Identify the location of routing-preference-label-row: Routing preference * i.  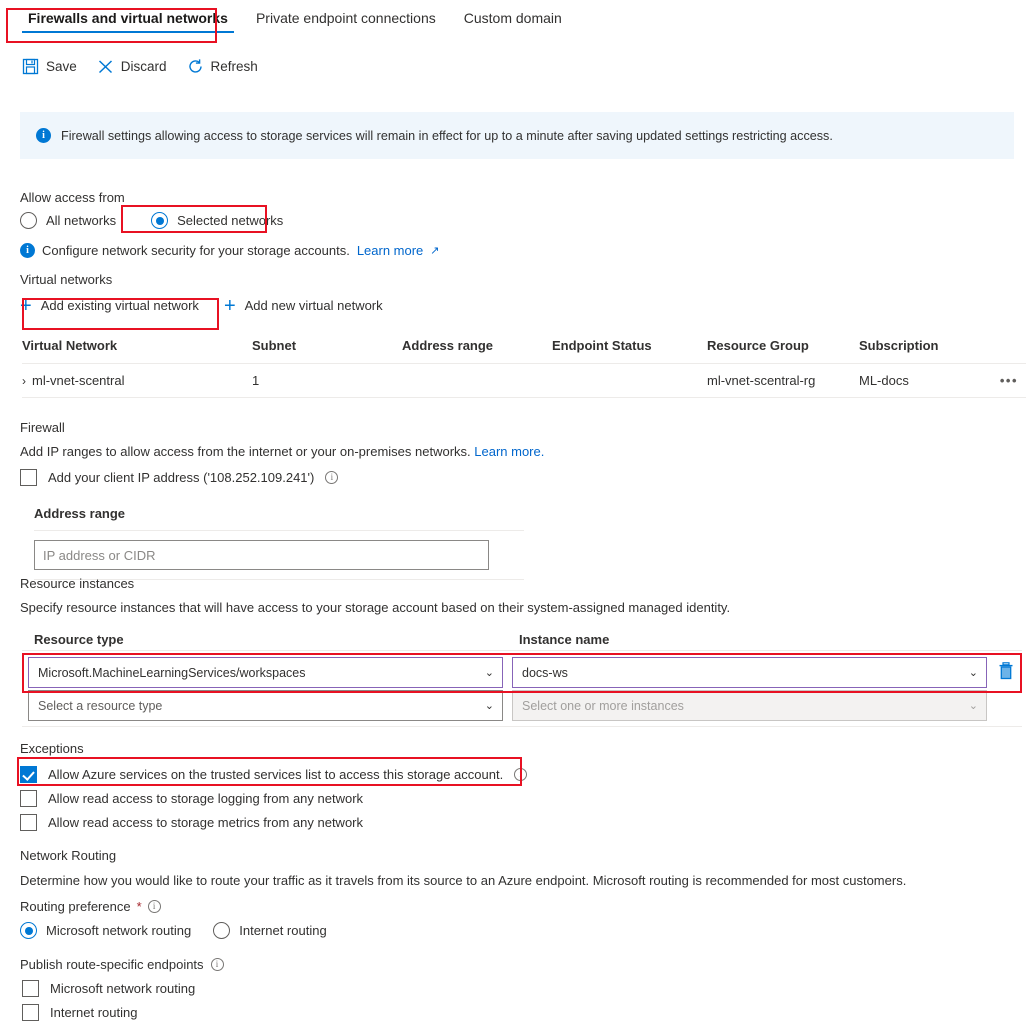
(463, 906).